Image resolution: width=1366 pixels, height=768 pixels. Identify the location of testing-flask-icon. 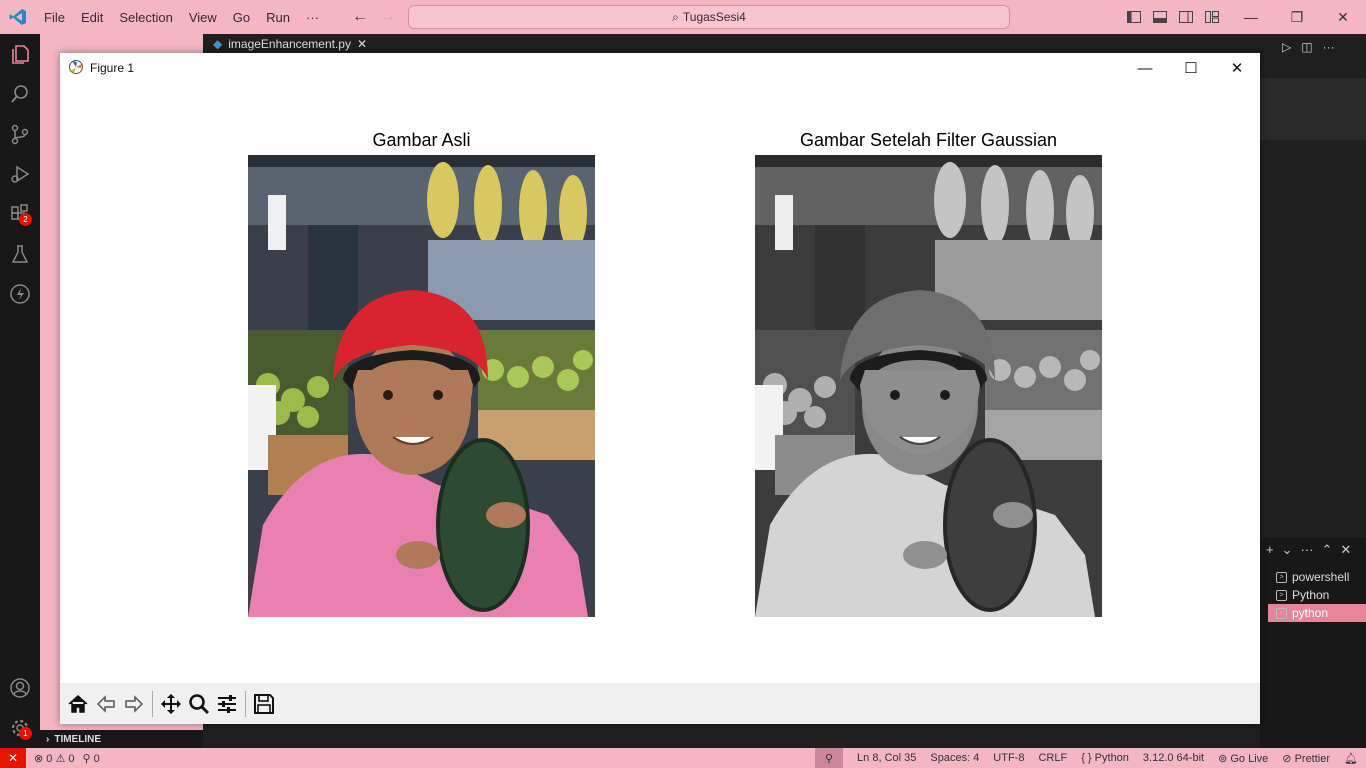
(20, 254).